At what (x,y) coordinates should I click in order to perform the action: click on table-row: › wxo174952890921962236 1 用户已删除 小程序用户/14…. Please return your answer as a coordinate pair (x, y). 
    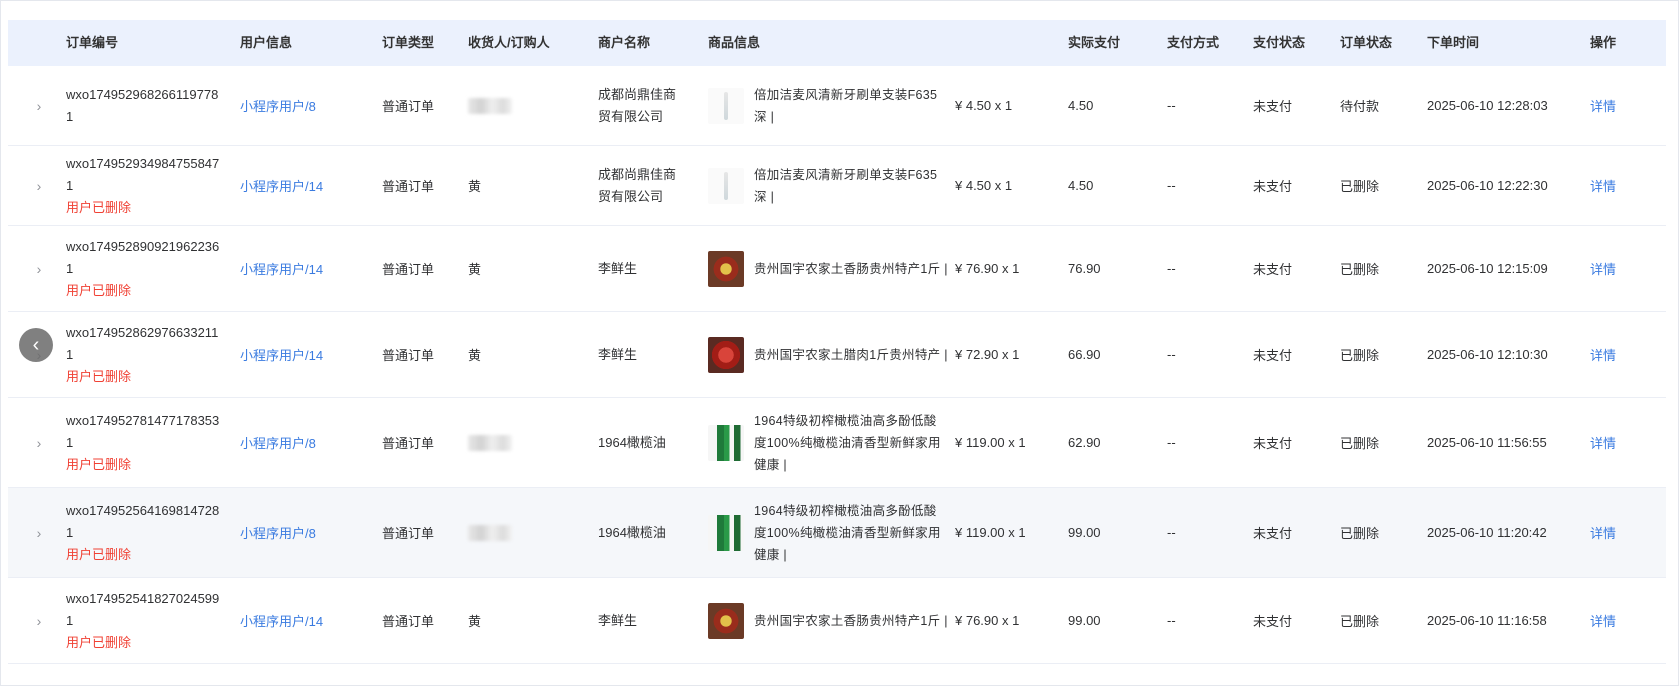
    Looking at the image, I should click on (837, 269).